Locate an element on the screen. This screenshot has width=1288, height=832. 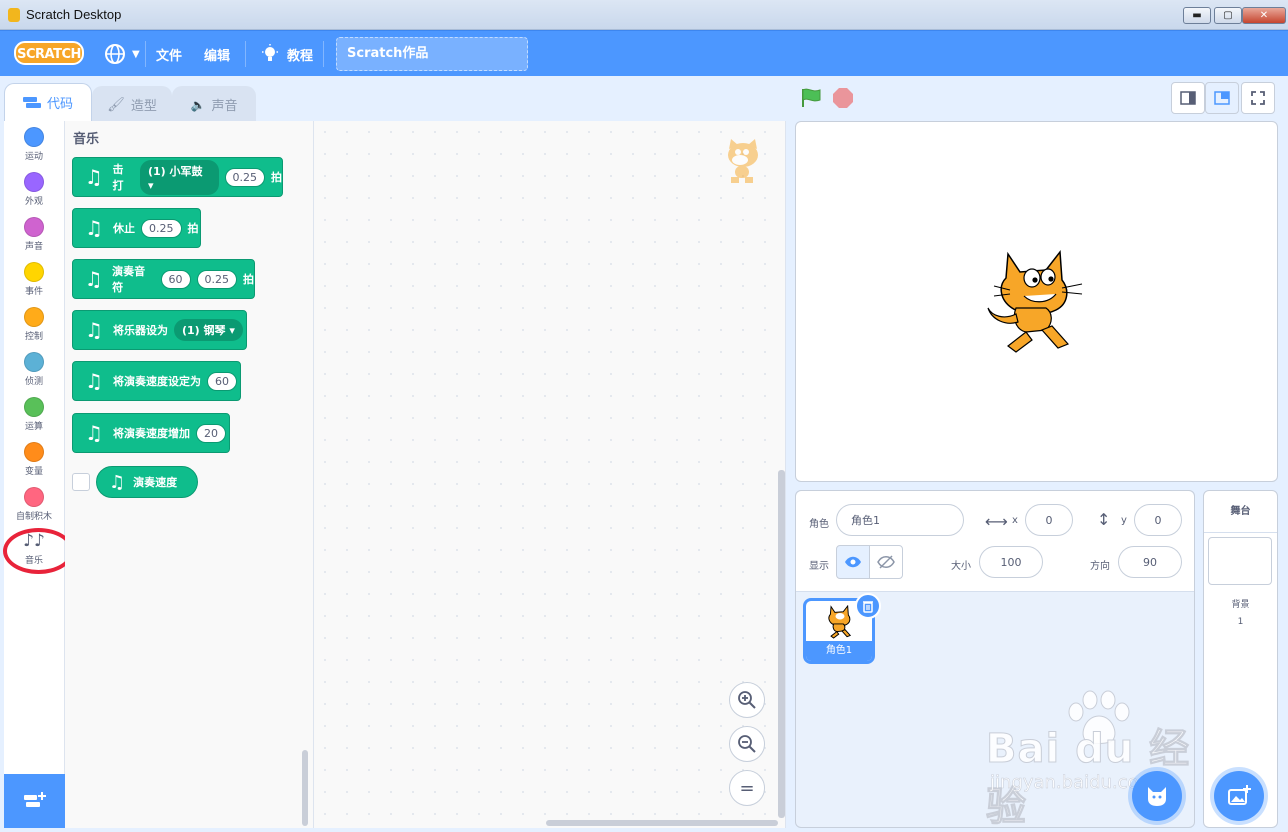
file-menu: 文件 is located at coordinates (169, 54).